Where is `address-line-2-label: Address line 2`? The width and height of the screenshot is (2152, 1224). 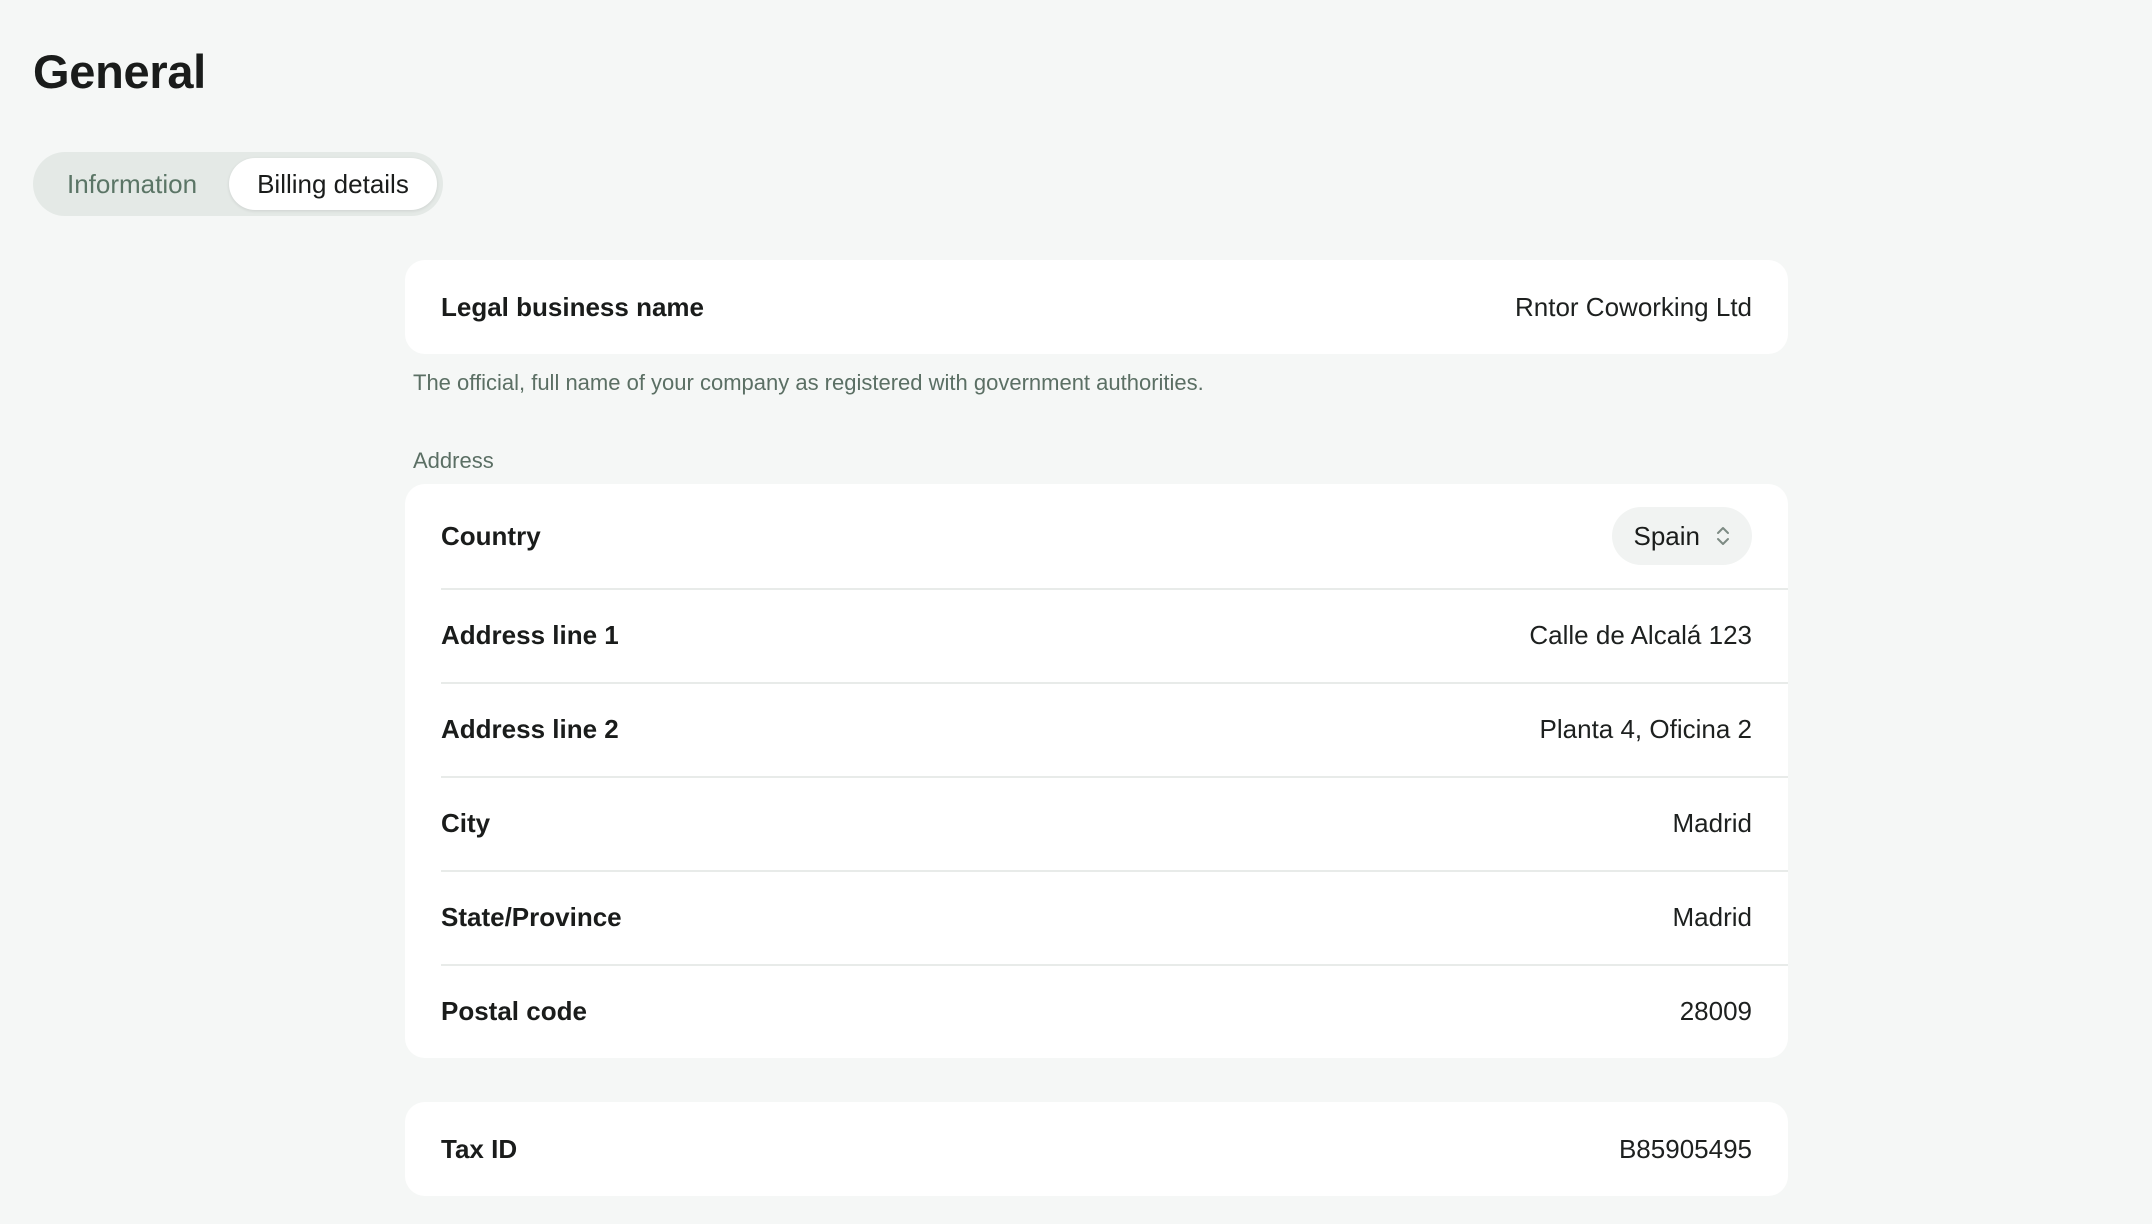
address-line-2-label: Address line 2 is located at coordinates (530, 728).